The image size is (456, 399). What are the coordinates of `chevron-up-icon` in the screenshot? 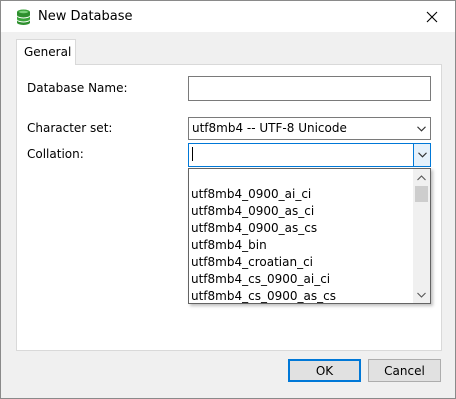 It's located at (421, 177).